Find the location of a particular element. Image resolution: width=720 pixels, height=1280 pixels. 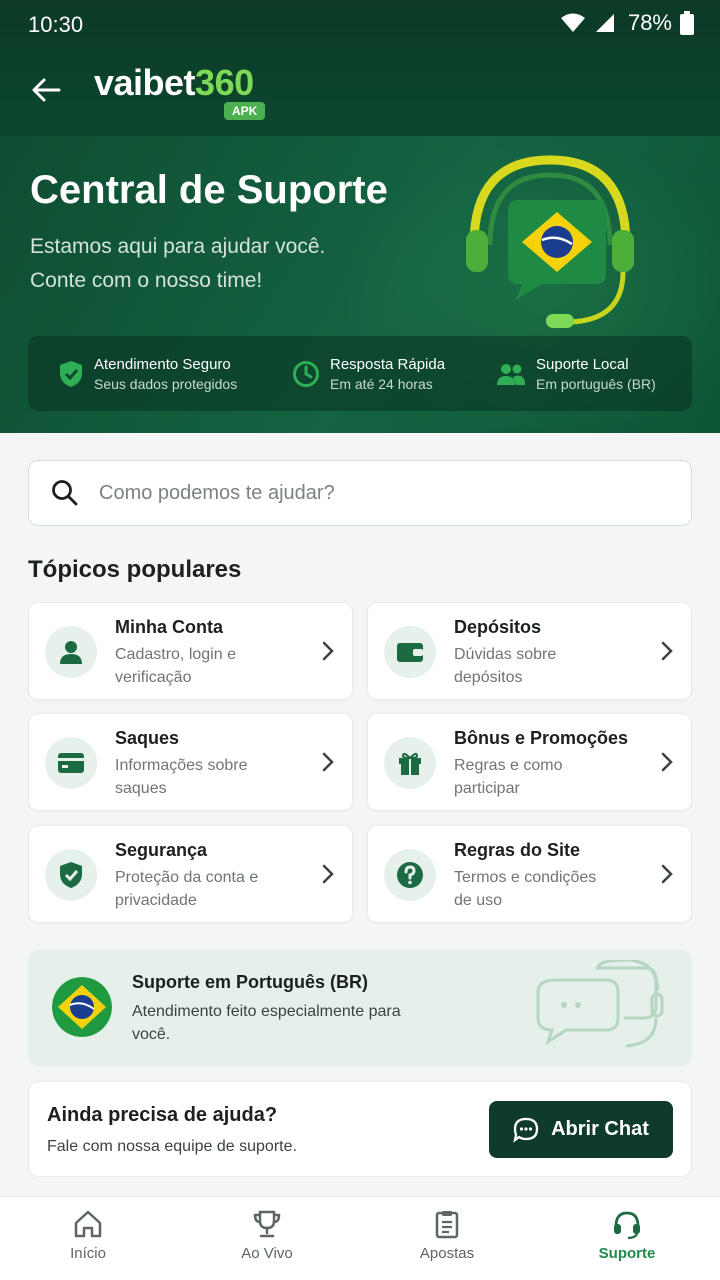

tab-label: Suporte is located at coordinates (627, 1253).